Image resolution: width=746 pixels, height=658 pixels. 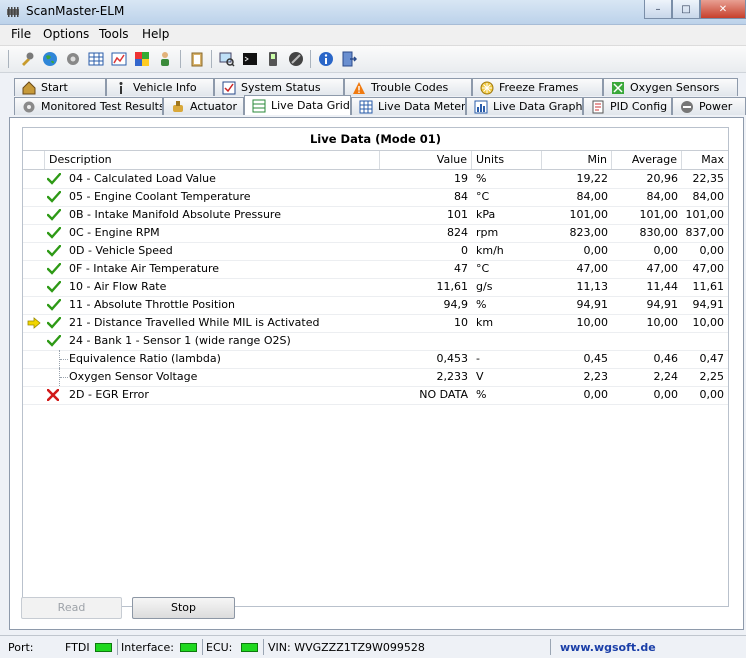 I want to click on header-description: Description, so click(x=212, y=160).